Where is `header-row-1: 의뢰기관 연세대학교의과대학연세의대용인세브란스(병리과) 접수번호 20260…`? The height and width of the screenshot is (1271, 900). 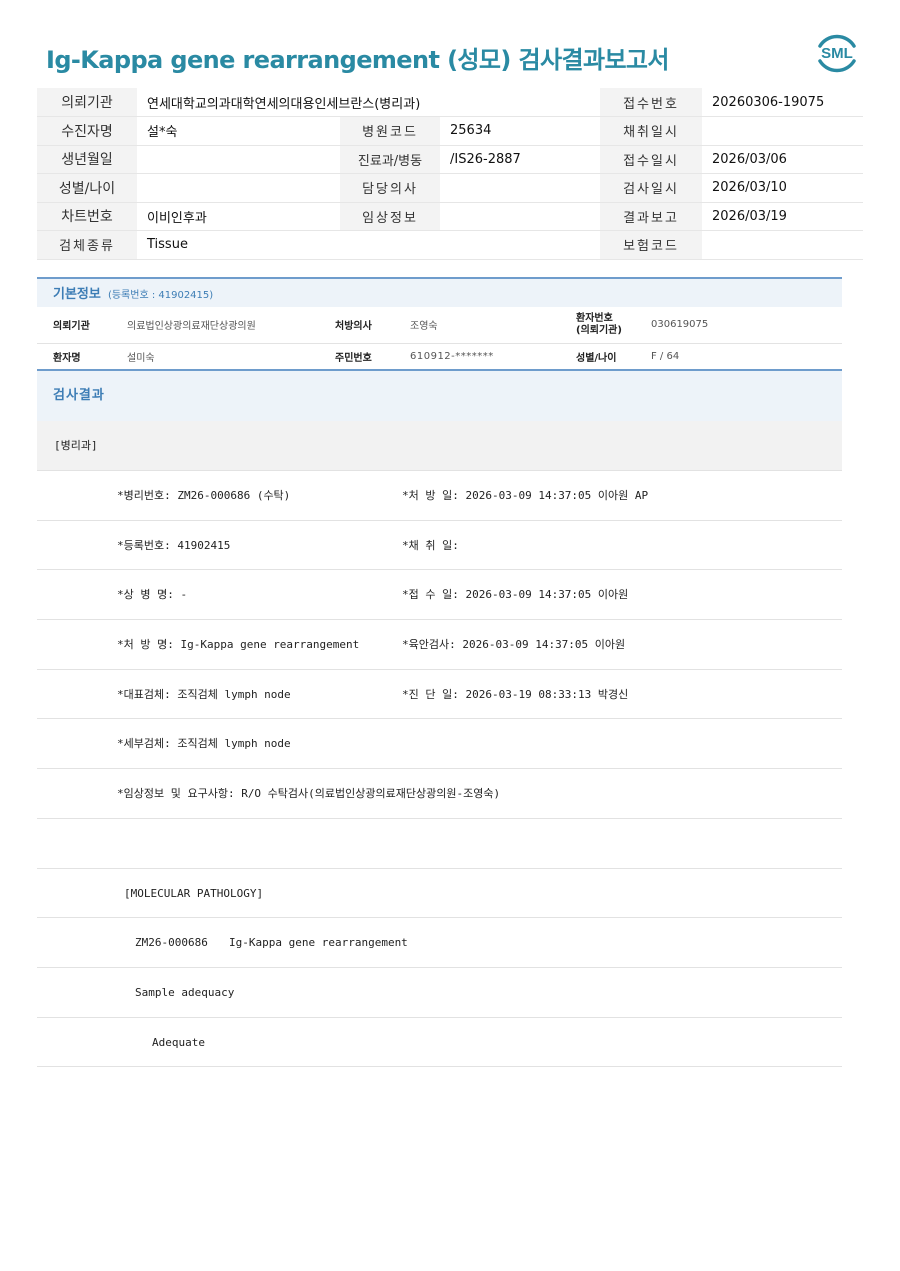 header-row-1: 의뢰기관 연세대학교의과대학연세의대용인세브란스(병리과) 접수번호 20260… is located at coordinates (450, 102).